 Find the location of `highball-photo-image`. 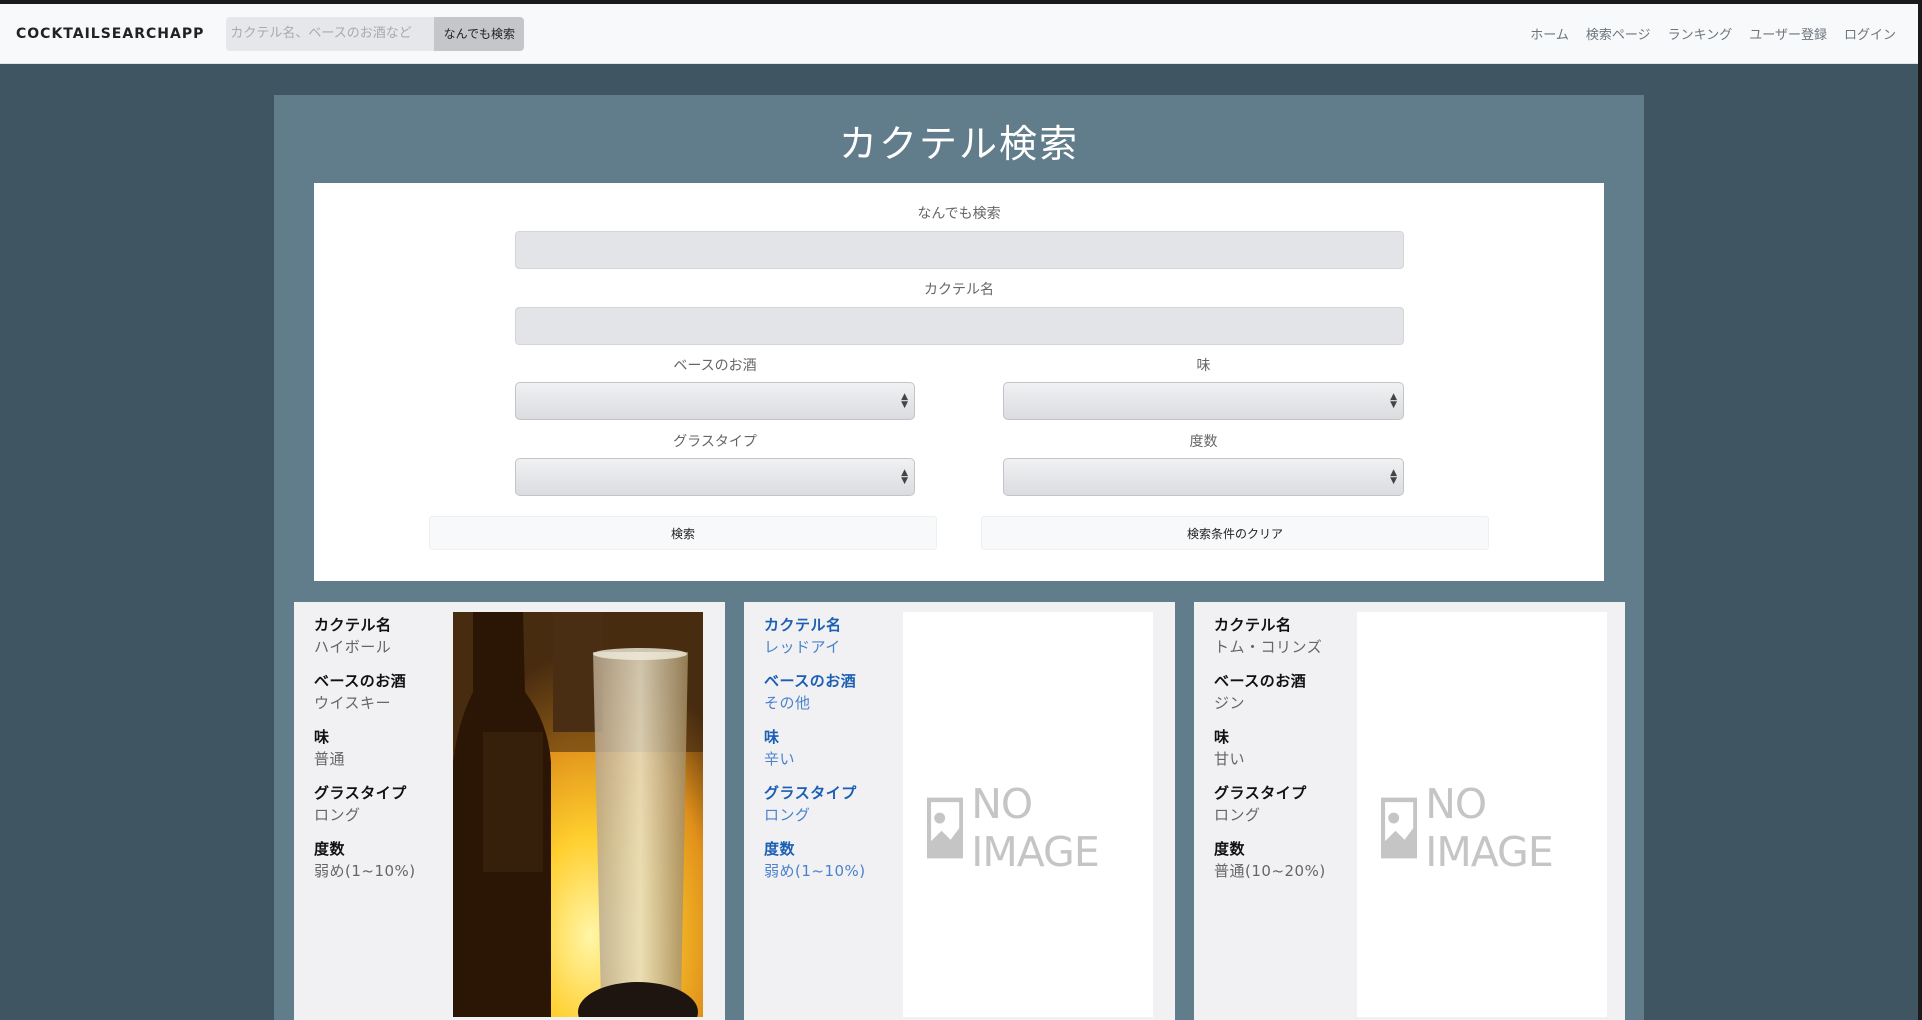

highball-photo-image is located at coordinates (578, 814).